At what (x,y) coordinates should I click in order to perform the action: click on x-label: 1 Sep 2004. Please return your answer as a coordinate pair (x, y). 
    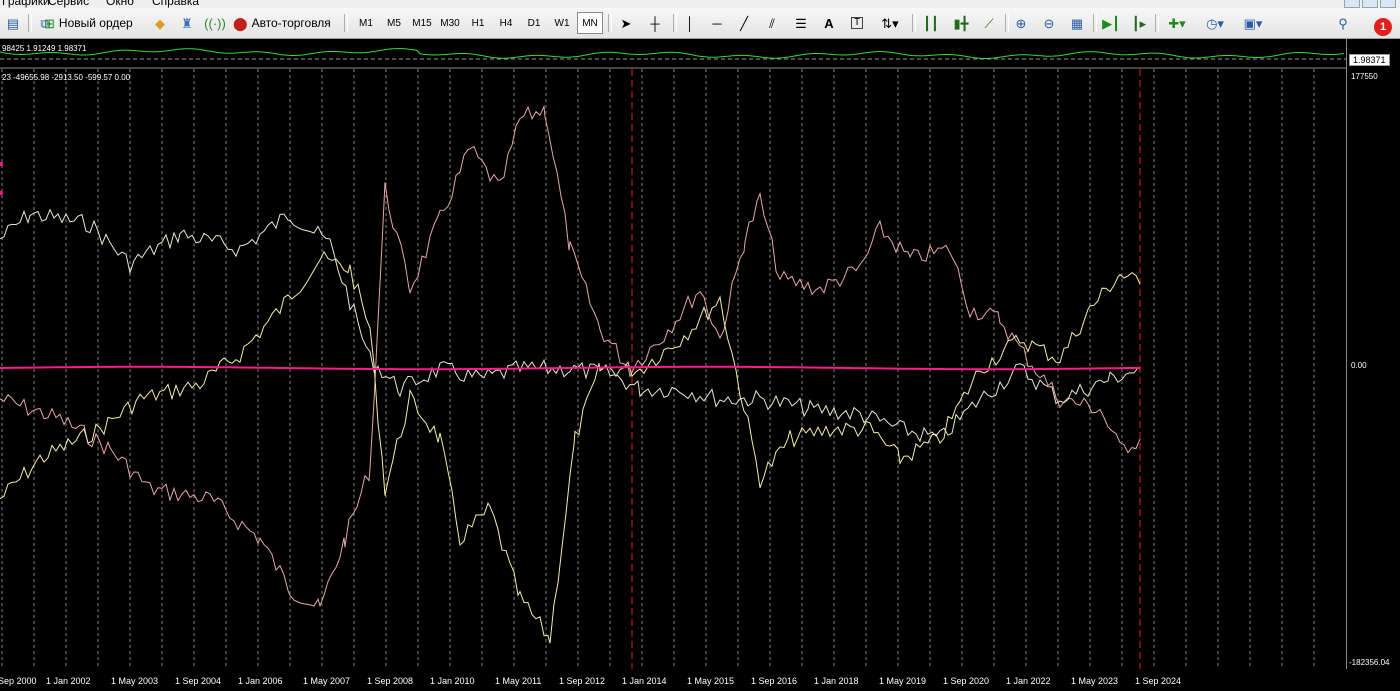
    Looking at the image, I should click on (198, 681).